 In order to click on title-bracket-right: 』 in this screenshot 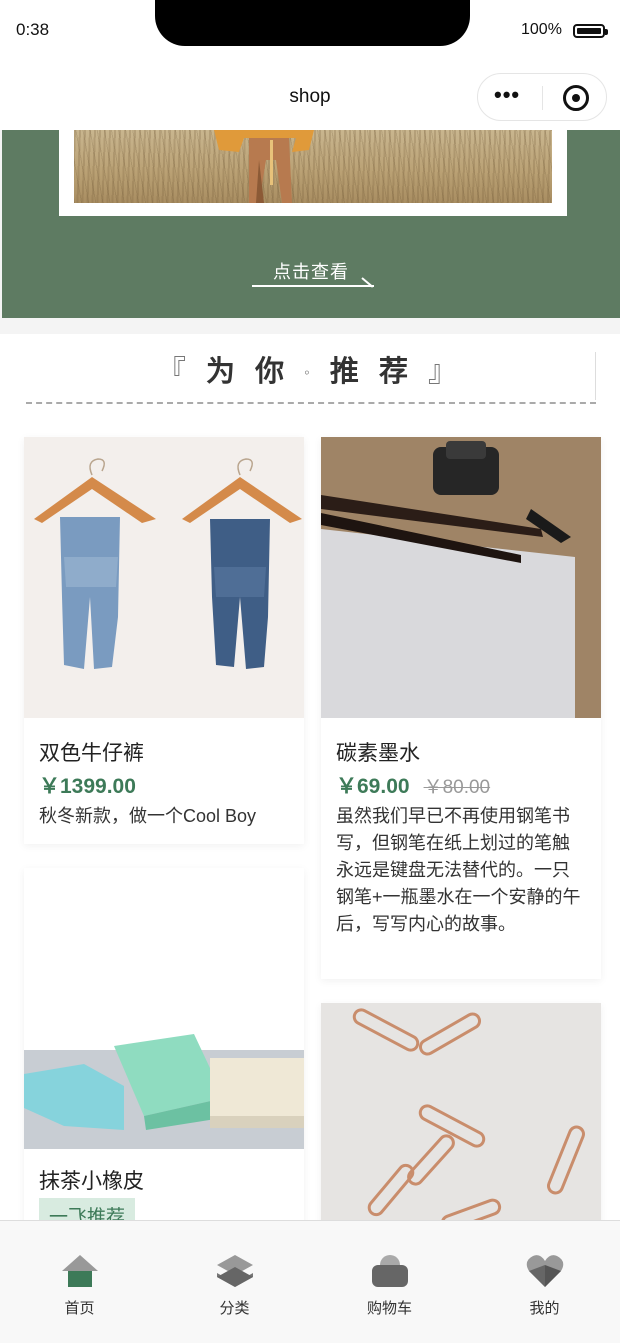, I will do `click(446, 372)`.